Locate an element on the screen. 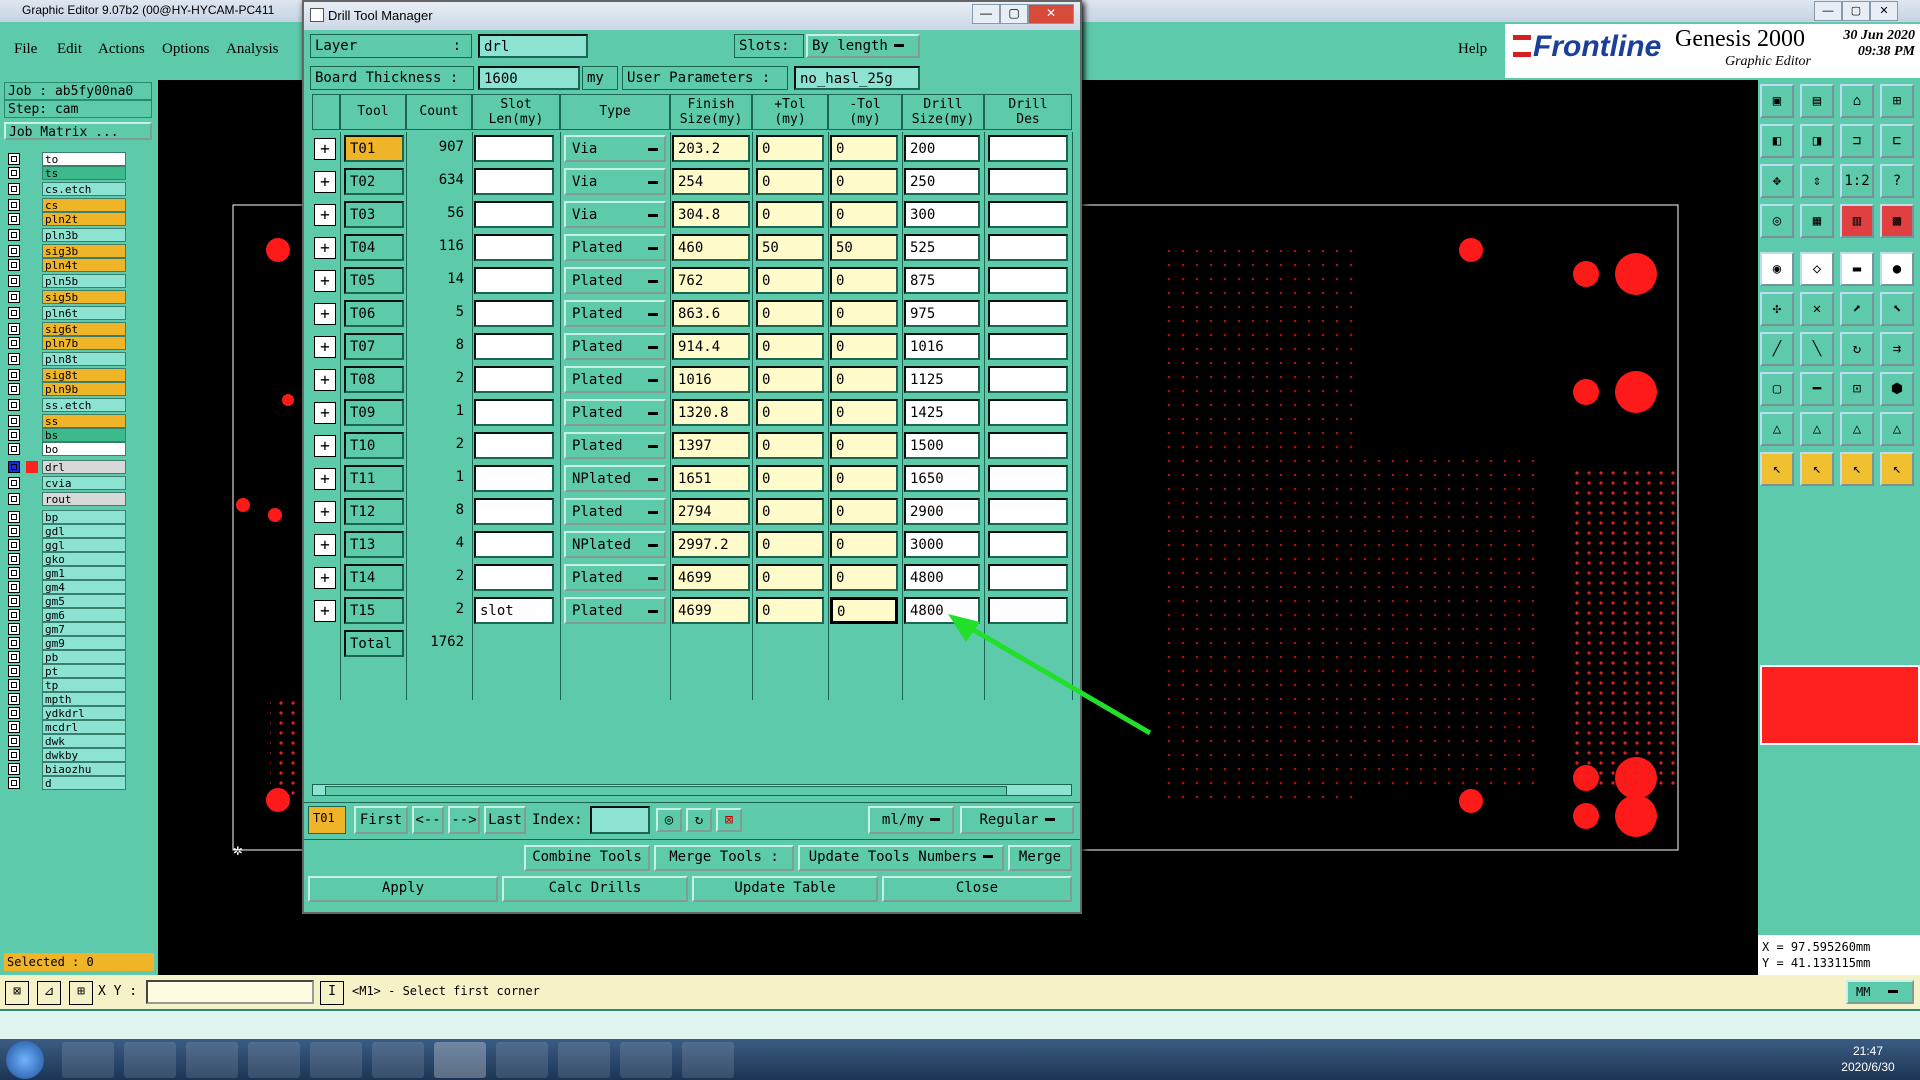 Image resolution: width=1920 pixels, height=1080 pixels. layer-name: ts is located at coordinates (84, 173).